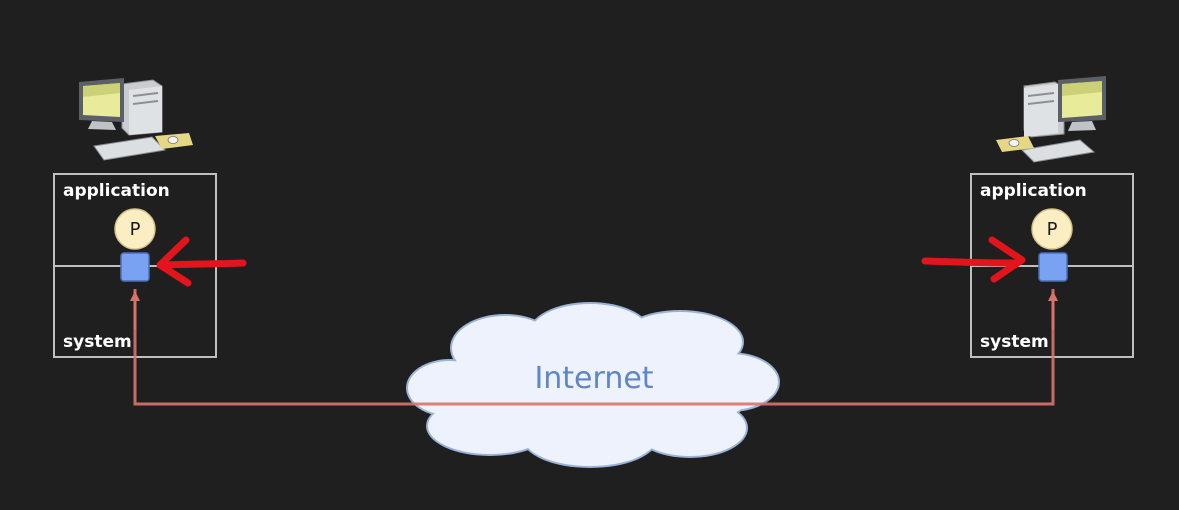 The width and height of the screenshot is (1179, 510). I want to click on right-application-label: application, so click(1033, 191).